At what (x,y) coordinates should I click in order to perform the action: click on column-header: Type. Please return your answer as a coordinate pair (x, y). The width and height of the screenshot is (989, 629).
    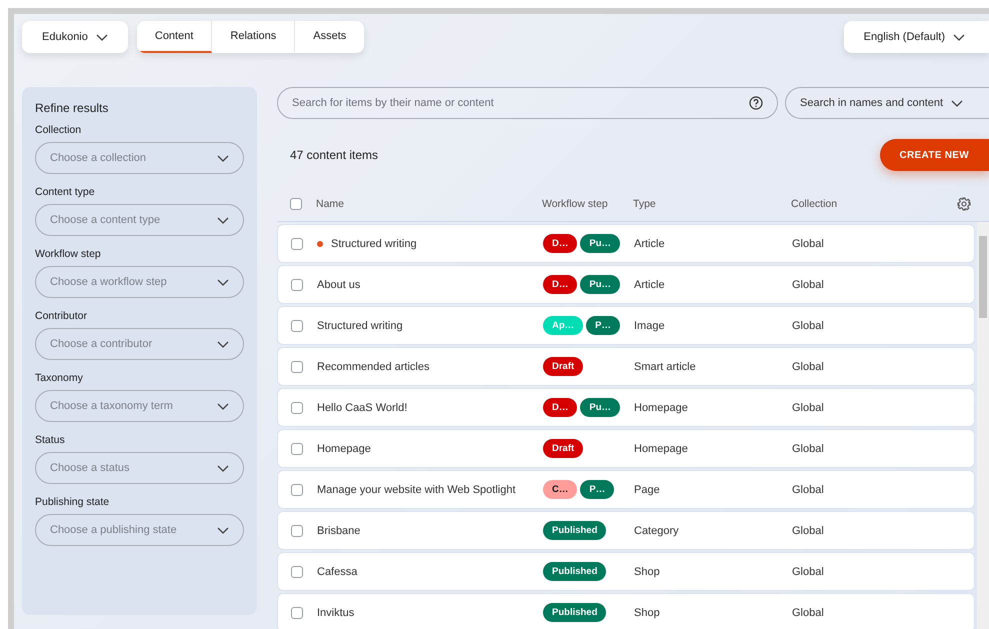
    Looking at the image, I should click on (712, 204).